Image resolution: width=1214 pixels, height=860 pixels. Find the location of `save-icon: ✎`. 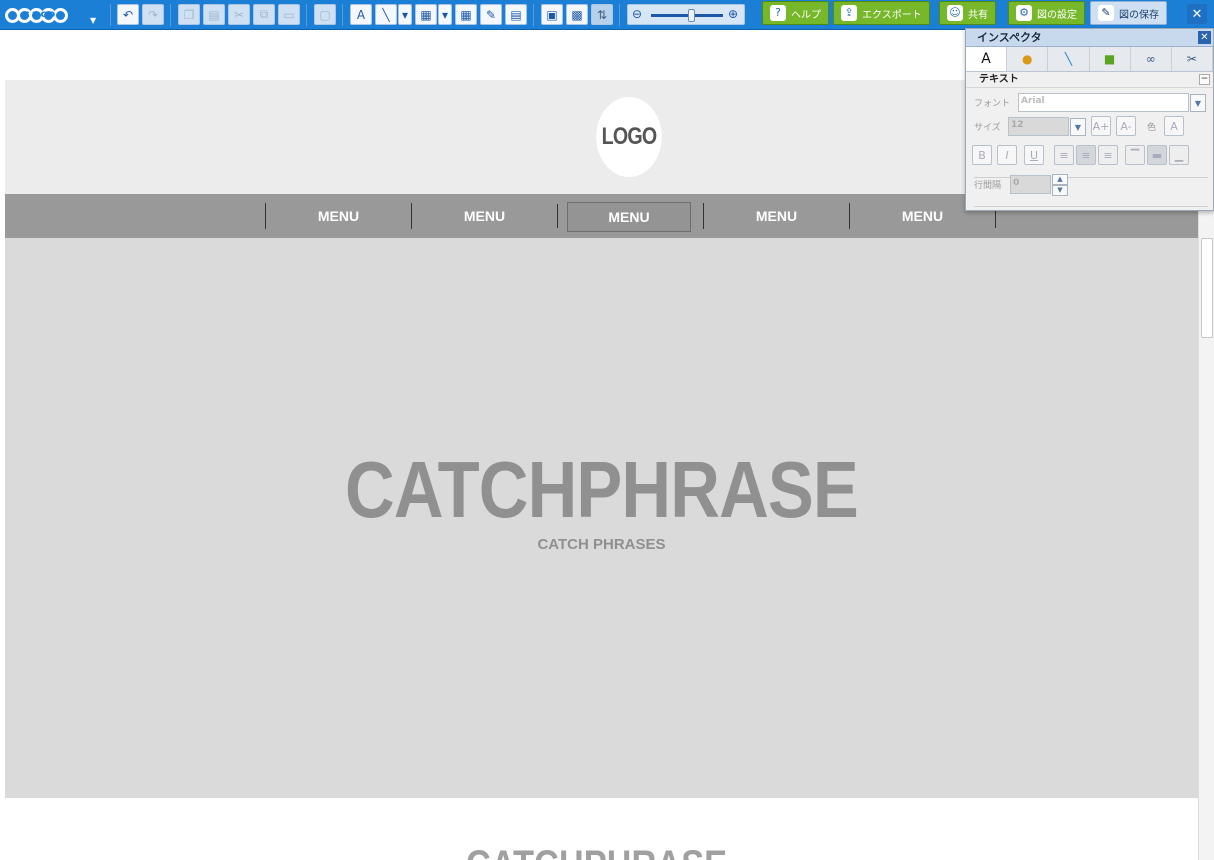

save-icon: ✎ is located at coordinates (1106, 13).